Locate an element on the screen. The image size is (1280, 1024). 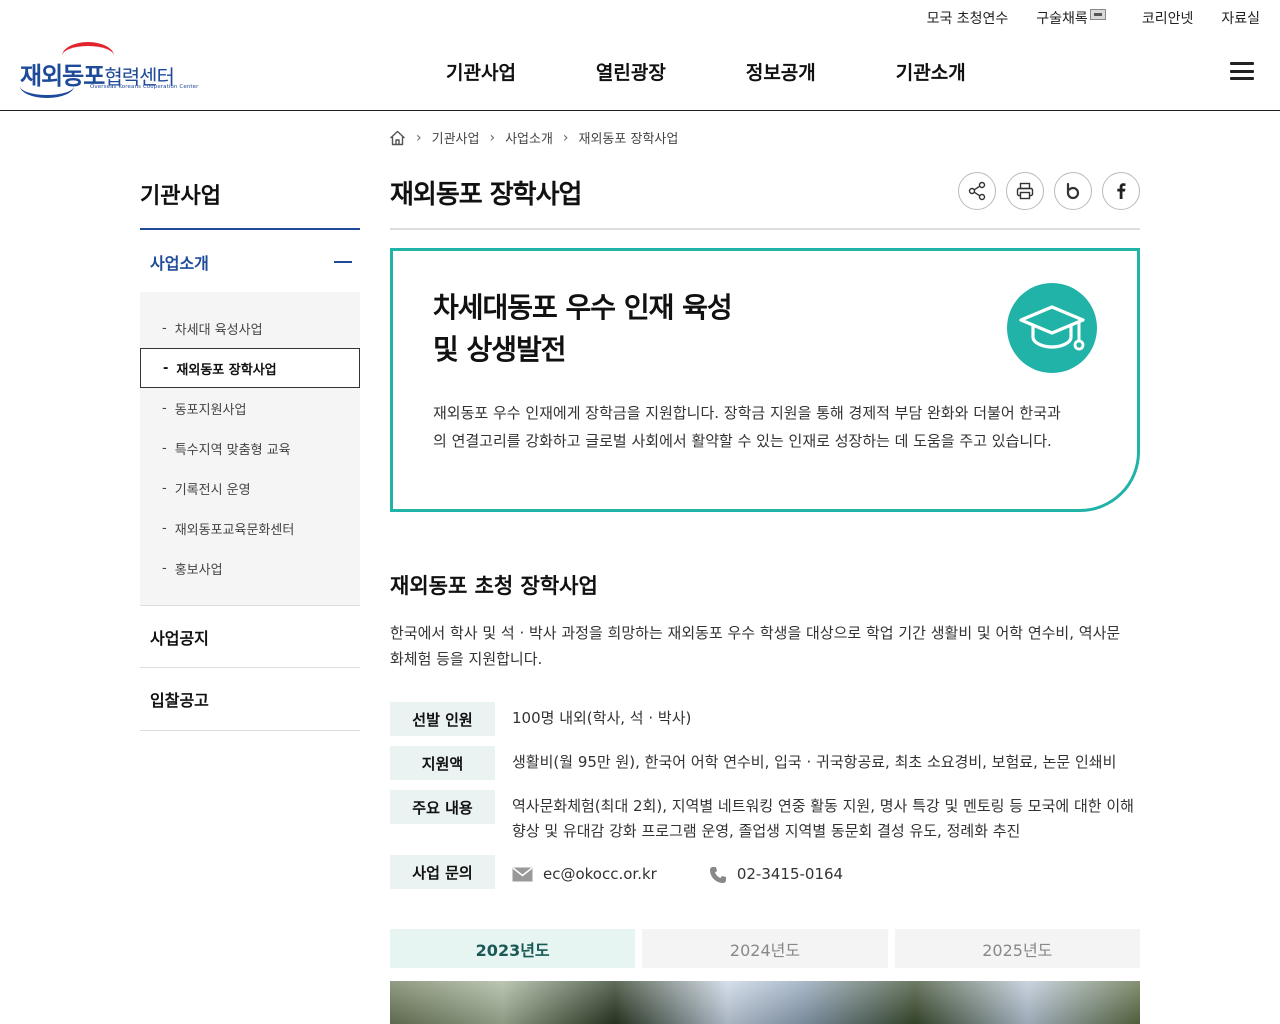
breadcrumb: › 기관사업 › 사업소개 › 재외동포 장학사업 is located at coordinates (533, 137).